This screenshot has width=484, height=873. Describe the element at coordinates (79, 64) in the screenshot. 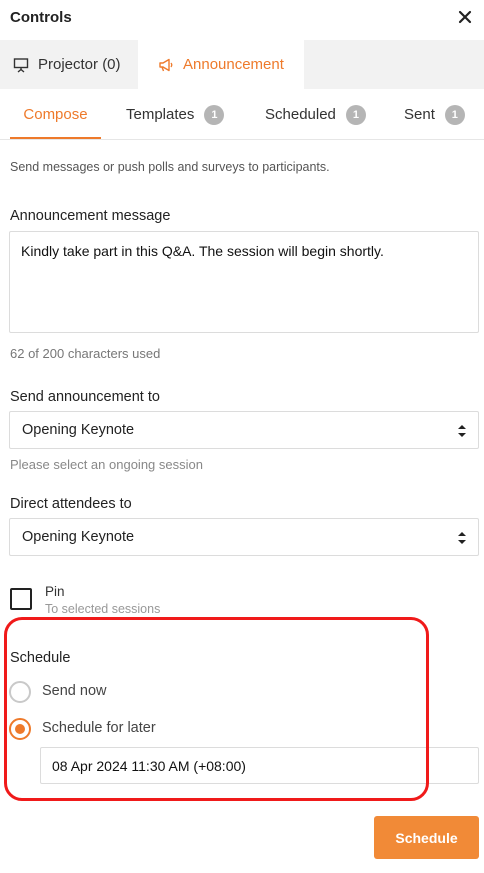

I see `tab-projector-label: Projector (0)` at that location.